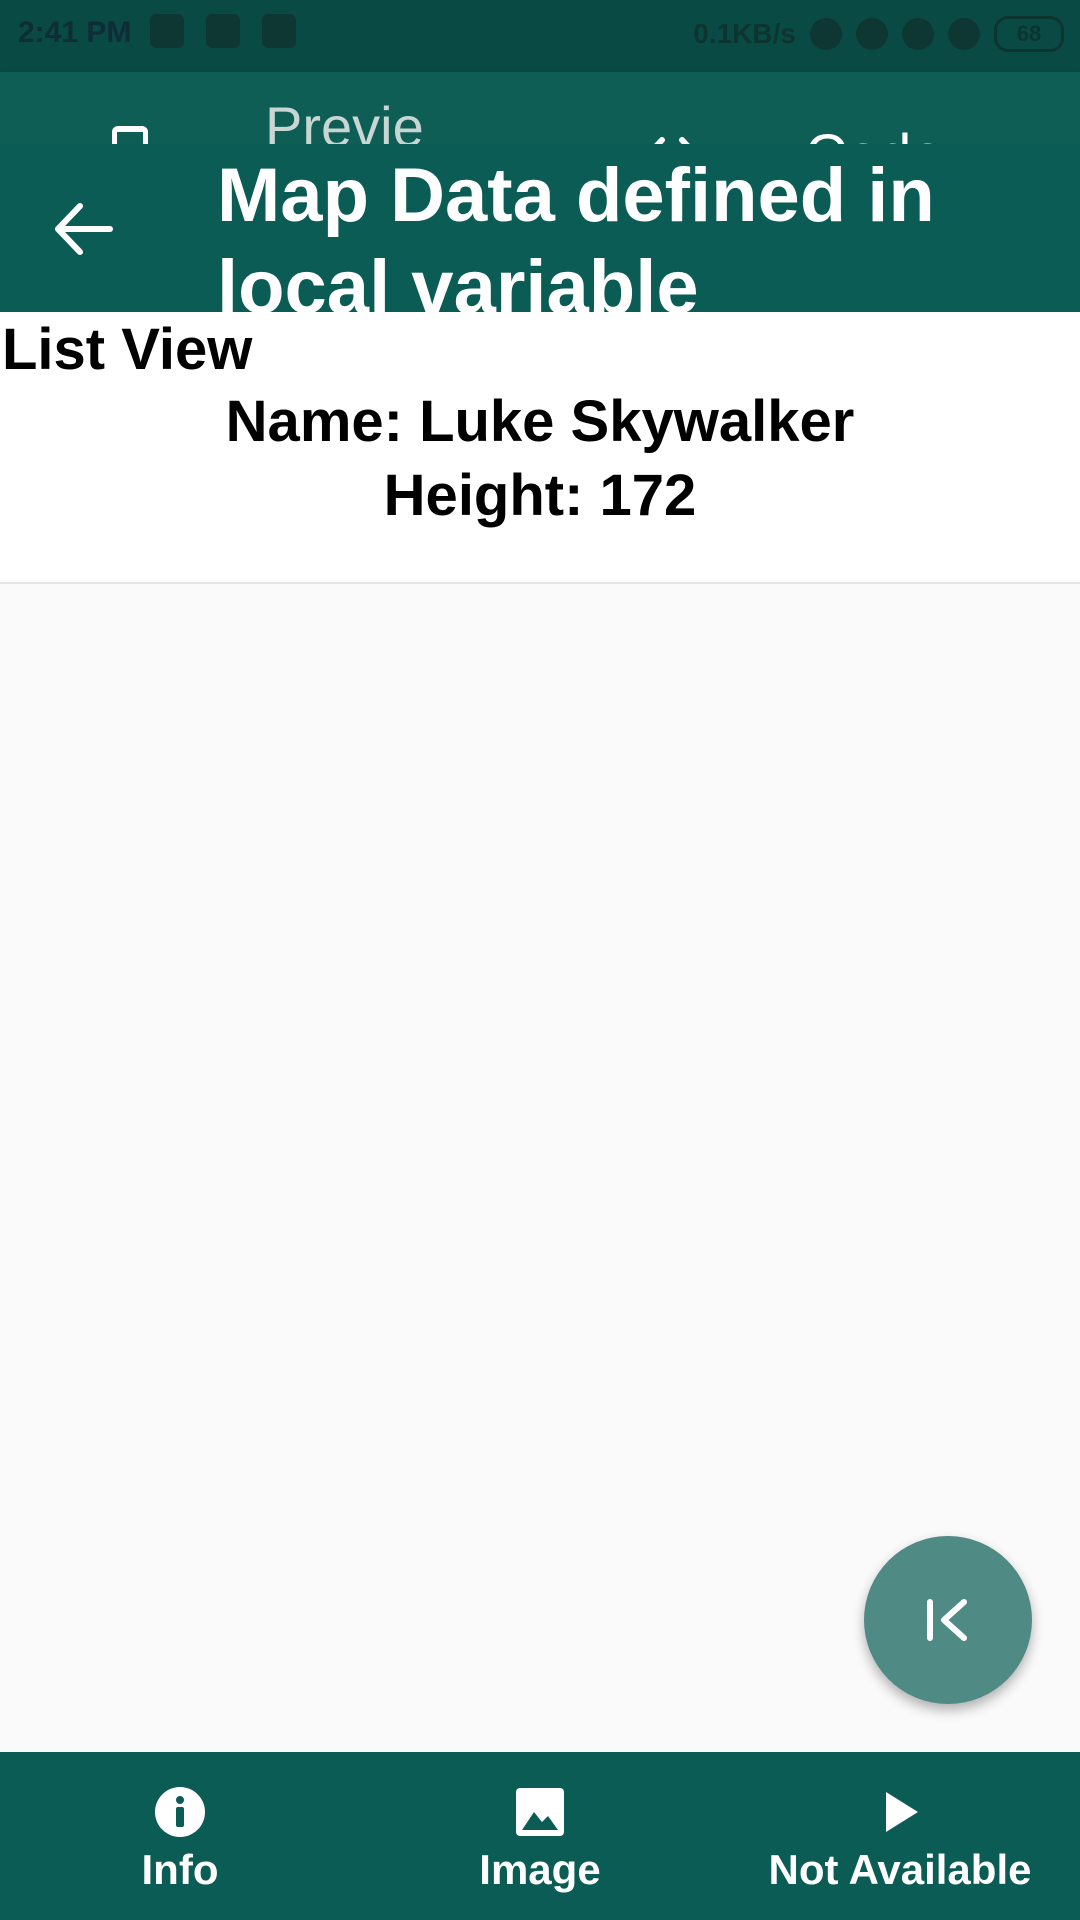  Describe the element at coordinates (576, 241) in the screenshot. I see `page-title: Map Data defined in local variable` at that location.